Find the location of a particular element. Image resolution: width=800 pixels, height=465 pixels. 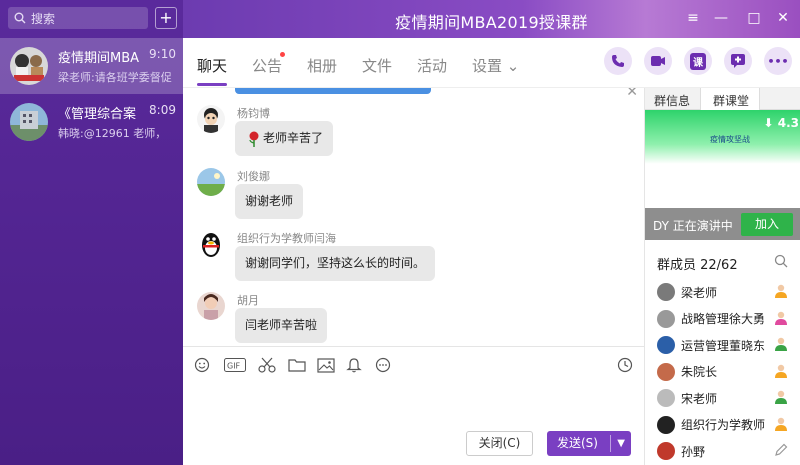

svg-text: GIF is located at coordinates (234, 366).